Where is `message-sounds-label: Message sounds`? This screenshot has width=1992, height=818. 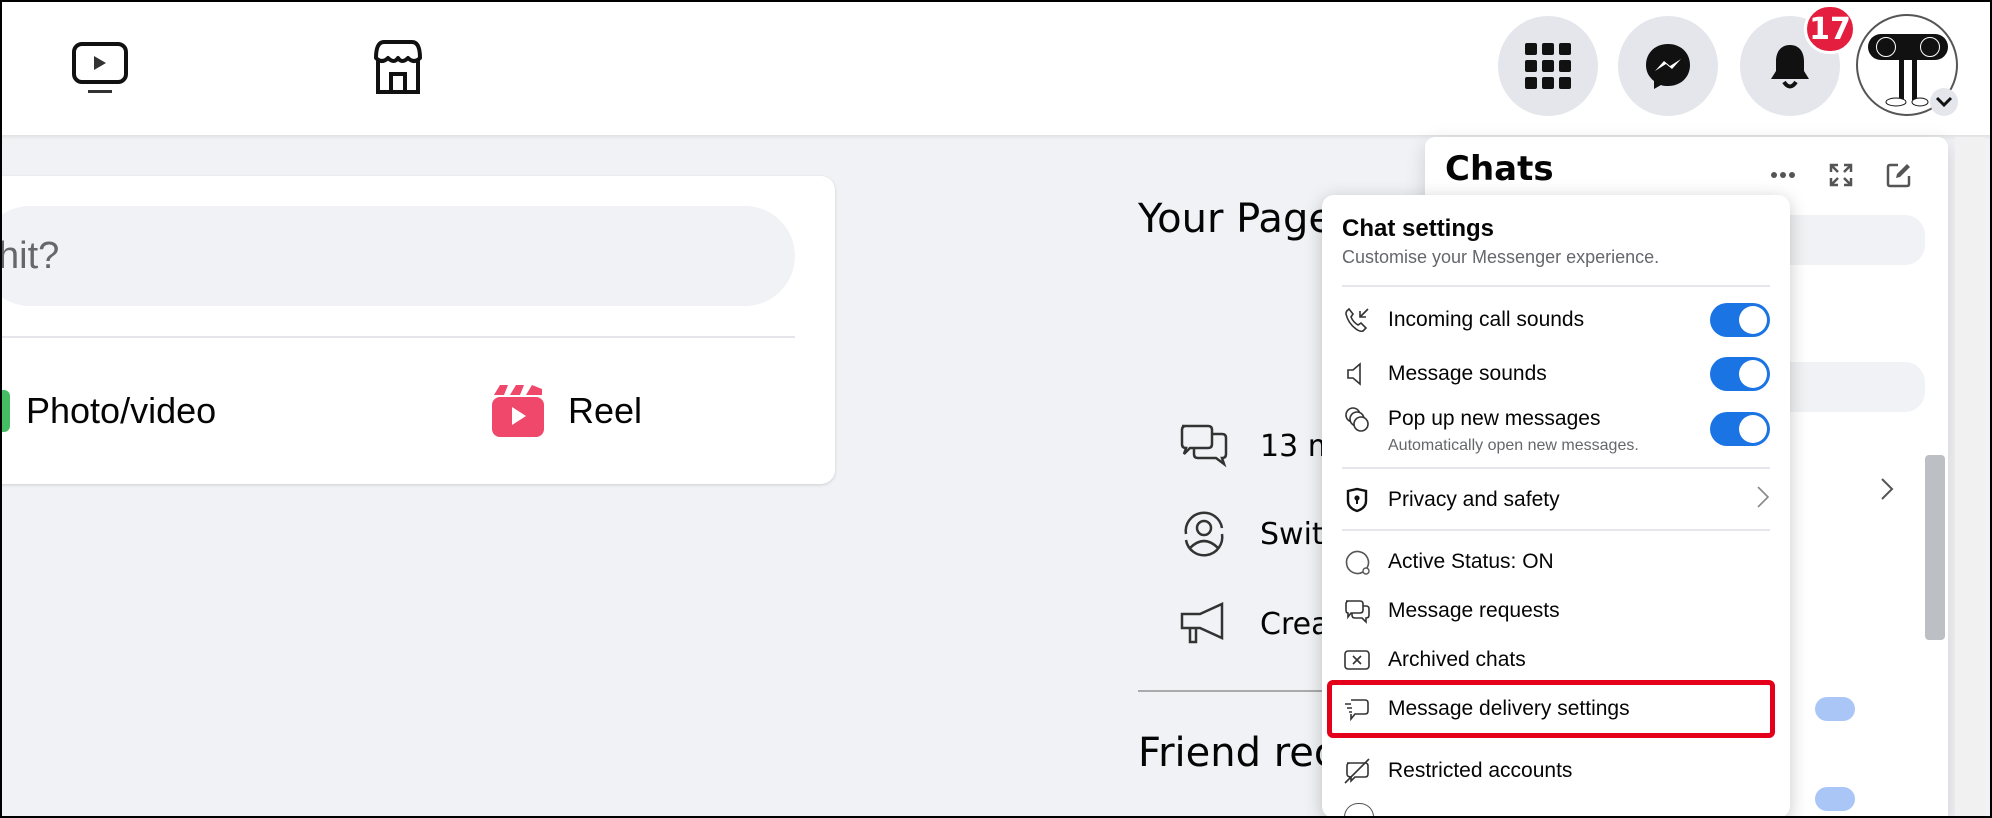 message-sounds-label: Message sounds is located at coordinates (1467, 373).